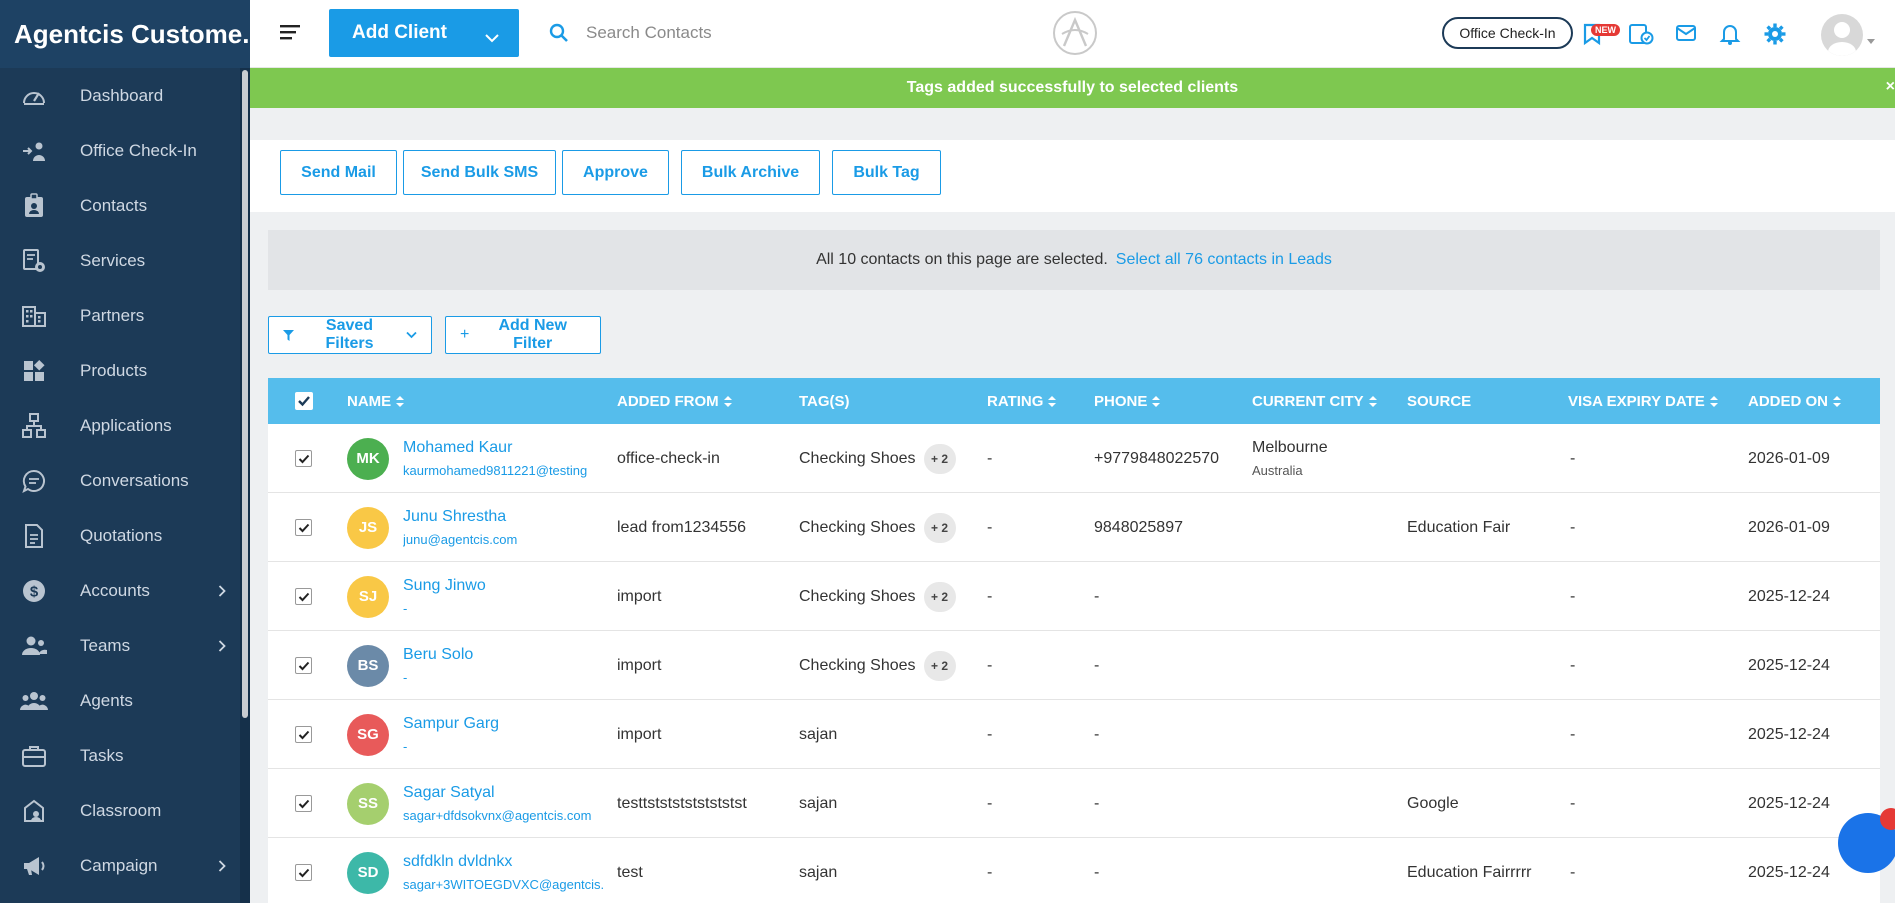 The image size is (1895, 903). What do you see at coordinates (1507, 33) in the screenshot?
I see `office-checkin-button: Office Check-In` at bounding box center [1507, 33].